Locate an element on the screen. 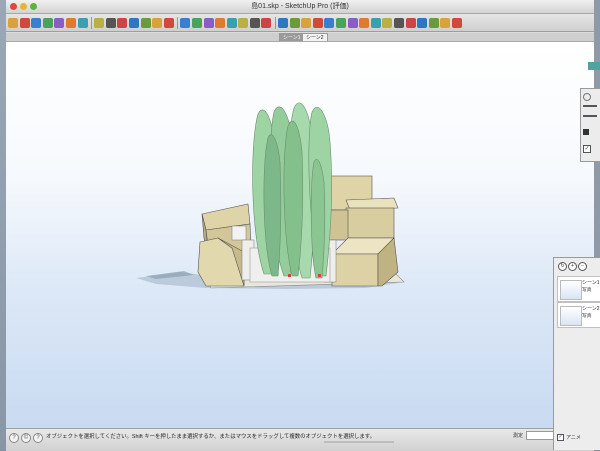  scene-name-1: シーン1 is located at coordinates (591, 283).